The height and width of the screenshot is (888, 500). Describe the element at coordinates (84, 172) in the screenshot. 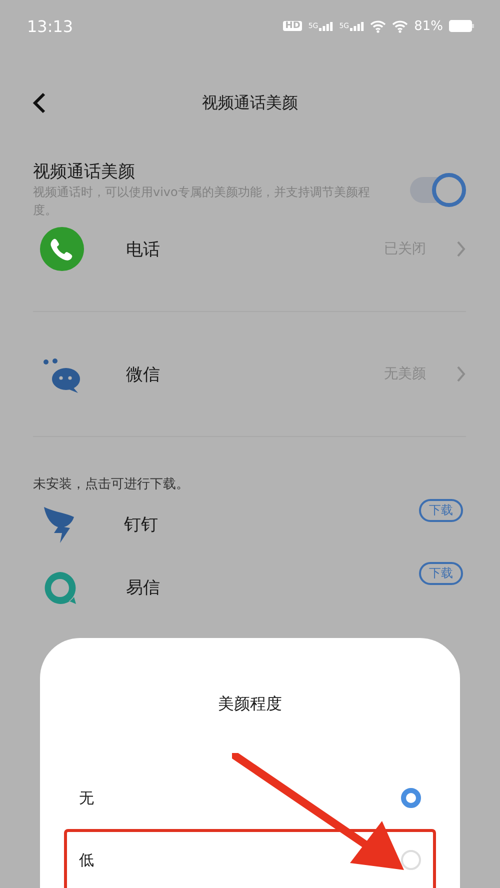

I see `setting-title: 视频通话美颜` at that location.